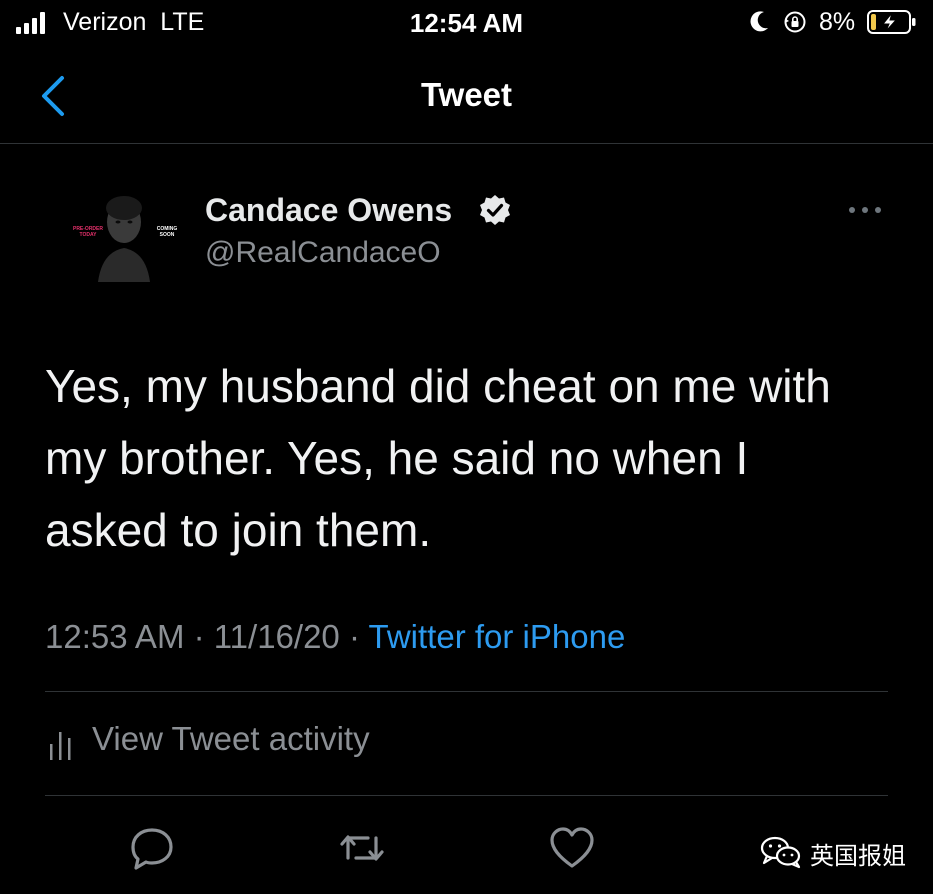  I want to click on tweet-date: 11/16/20, so click(276, 636).